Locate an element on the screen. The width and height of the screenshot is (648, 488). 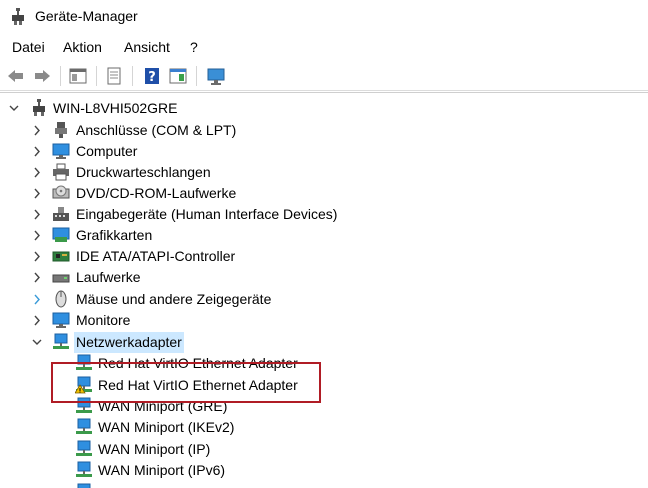
tree-device: WAN Miniport (GRE) is located at coordinates (324, 406).